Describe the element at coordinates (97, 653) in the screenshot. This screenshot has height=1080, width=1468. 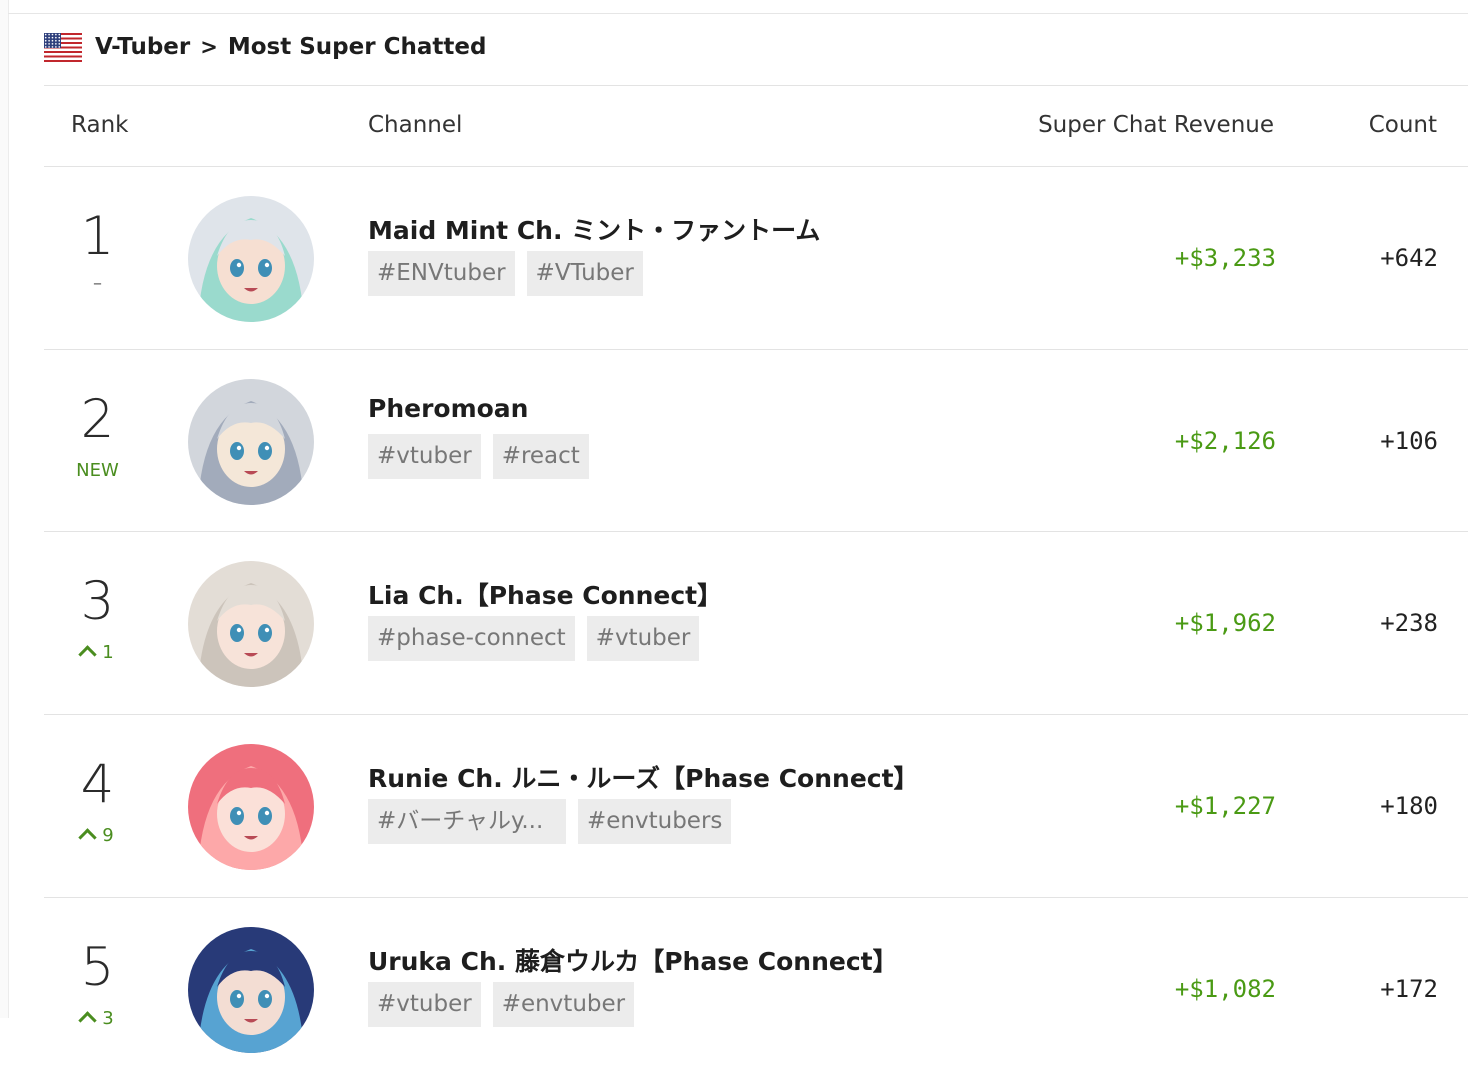
I see `rank-change-up: 1` at that location.